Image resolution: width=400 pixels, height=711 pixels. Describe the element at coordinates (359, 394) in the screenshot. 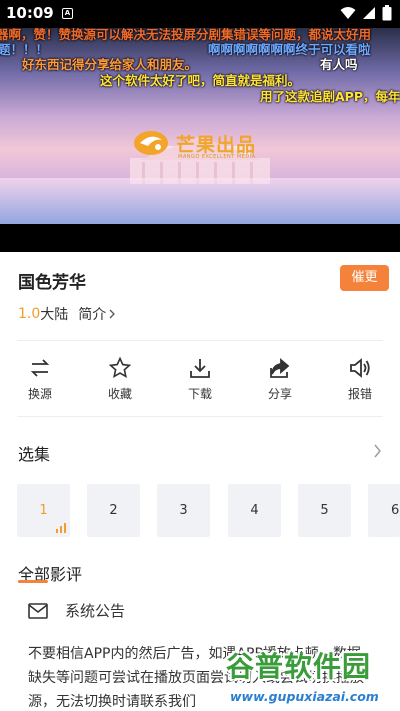

I see `action-label: 报错` at that location.